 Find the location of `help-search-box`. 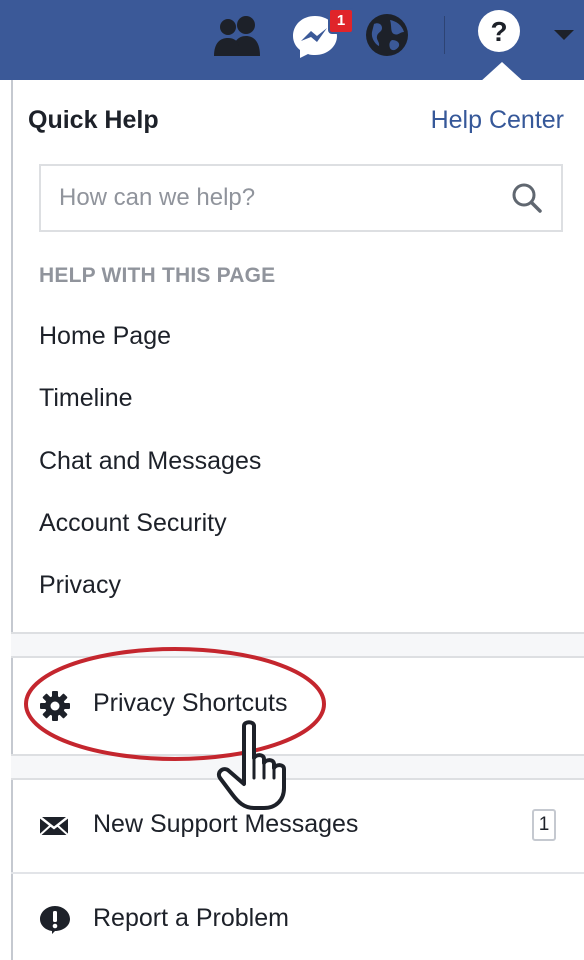

help-search-box is located at coordinates (301, 198).